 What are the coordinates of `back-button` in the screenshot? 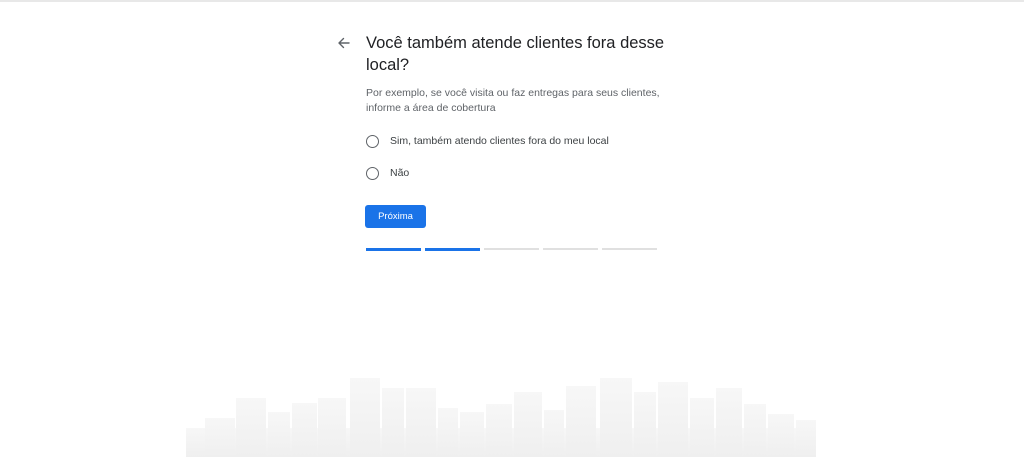 It's located at (344, 43).